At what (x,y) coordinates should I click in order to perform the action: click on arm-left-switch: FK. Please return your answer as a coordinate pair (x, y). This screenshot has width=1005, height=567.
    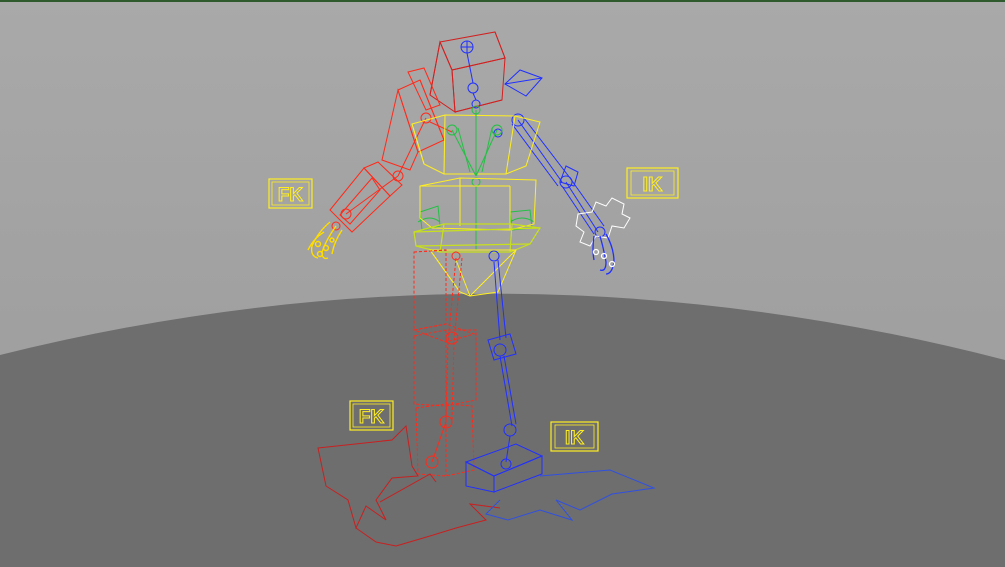
    Looking at the image, I should click on (290, 193).